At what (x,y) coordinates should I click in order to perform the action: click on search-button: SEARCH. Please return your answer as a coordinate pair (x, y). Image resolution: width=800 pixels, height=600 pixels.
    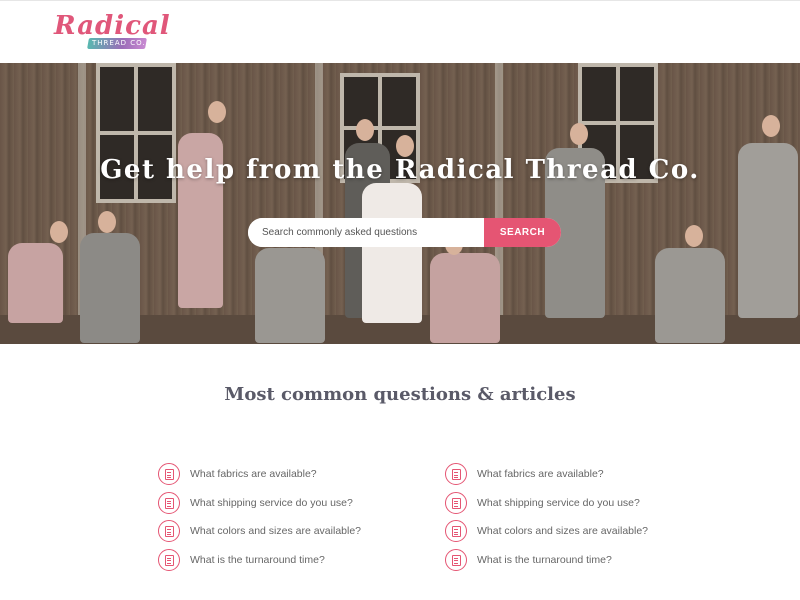
    Looking at the image, I should click on (522, 232).